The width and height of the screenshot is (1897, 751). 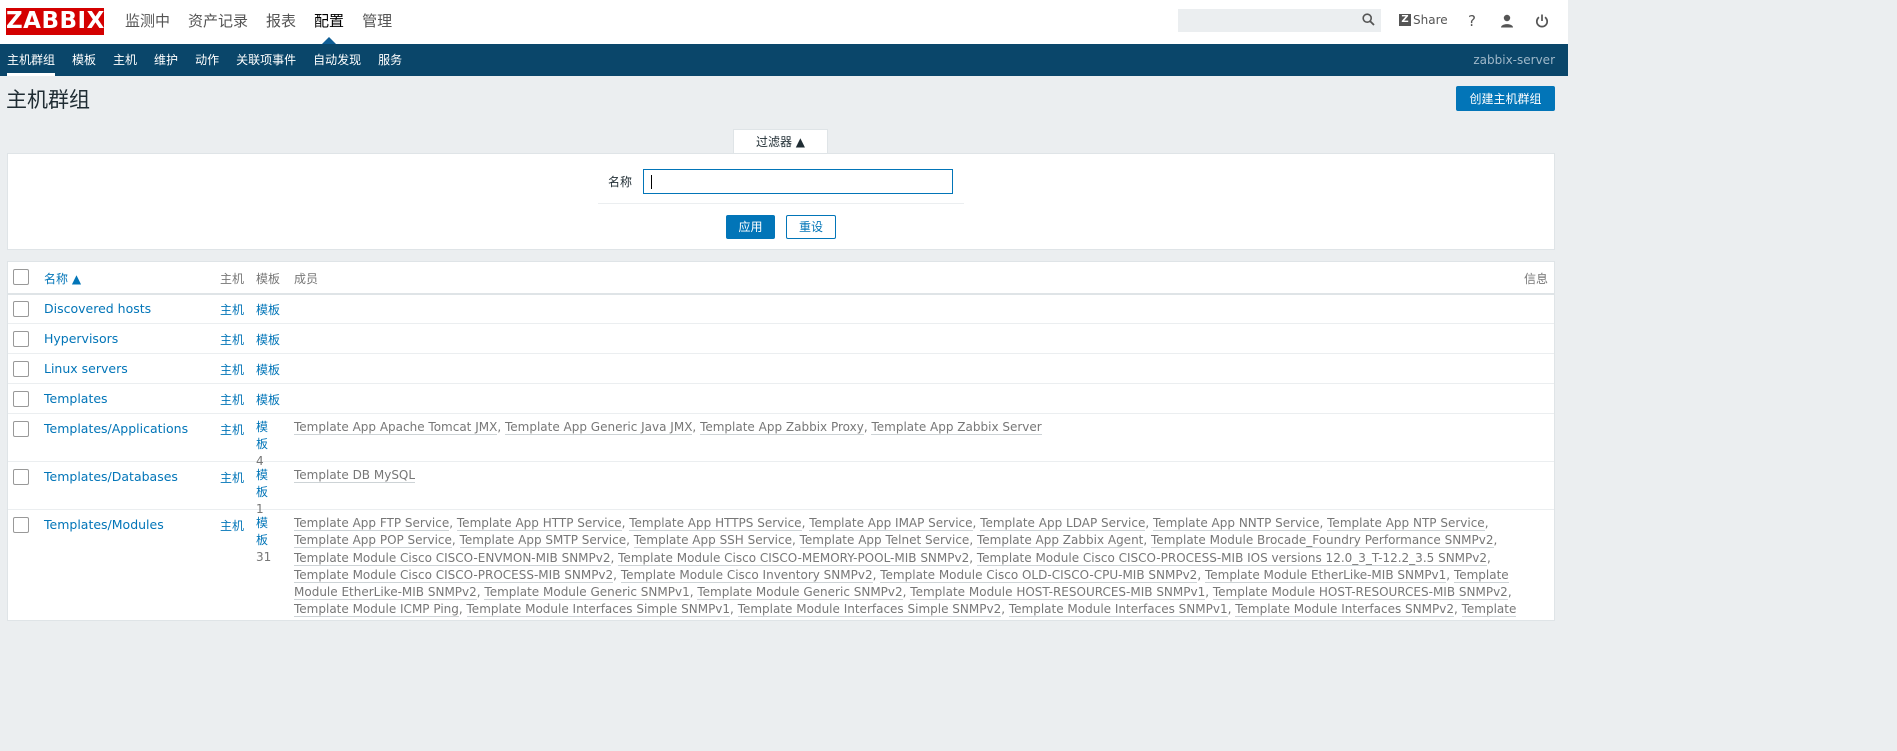 I want to click on select-all-checkbox, so click(x=21, y=277).